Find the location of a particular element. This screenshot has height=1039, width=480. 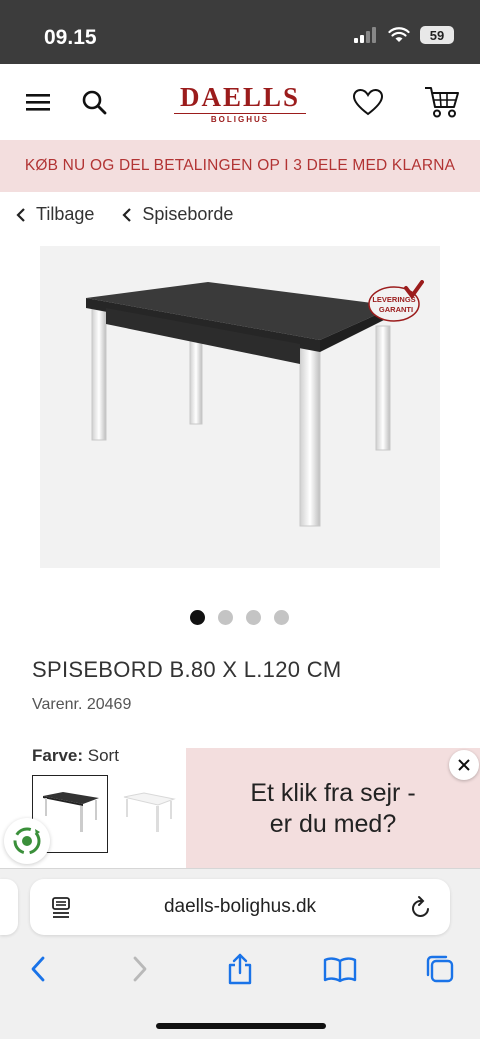

status-icons: 59 is located at coordinates (404, 35).